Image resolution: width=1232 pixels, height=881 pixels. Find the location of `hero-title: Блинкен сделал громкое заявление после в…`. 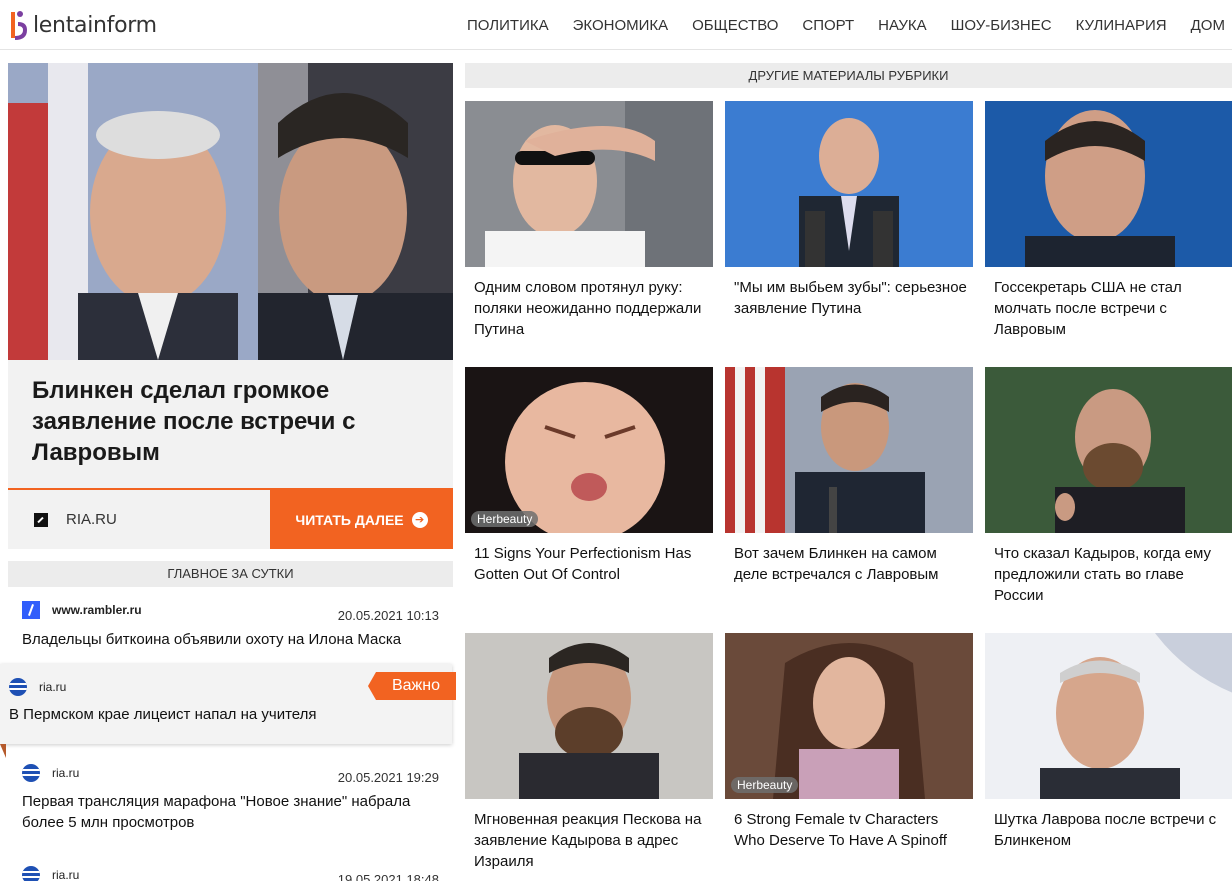

hero-title: Блинкен сделал громкое заявление после в… is located at coordinates (232, 421).